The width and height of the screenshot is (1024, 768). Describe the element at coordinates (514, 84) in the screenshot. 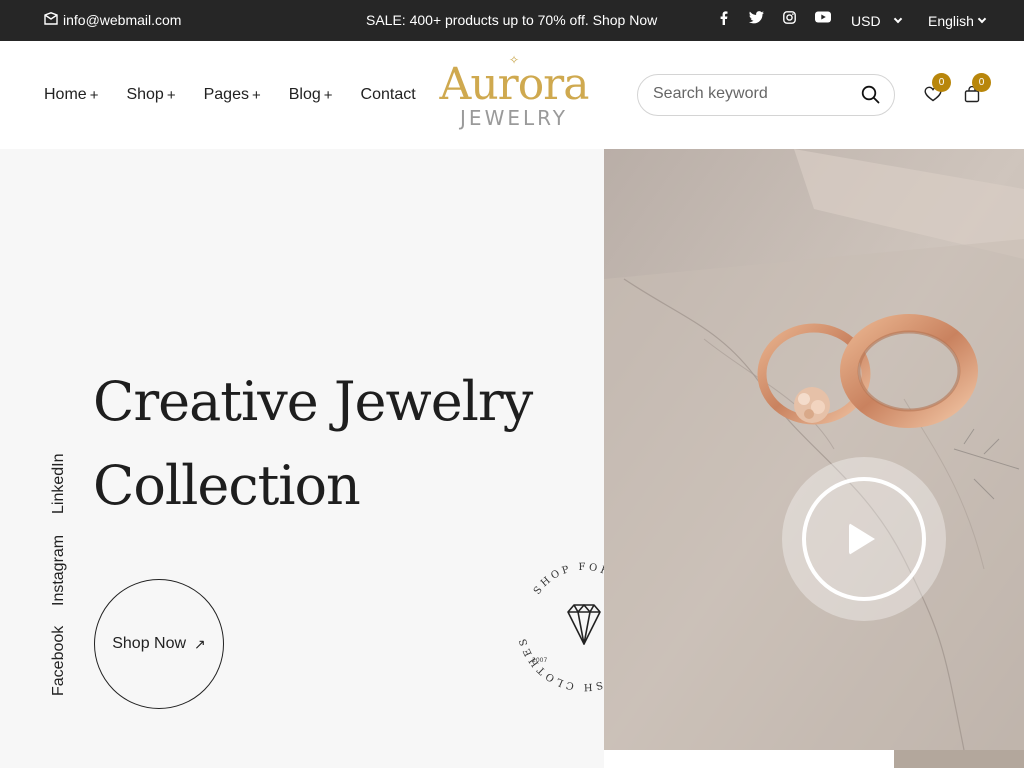

I see `logo-word: Aurora` at that location.